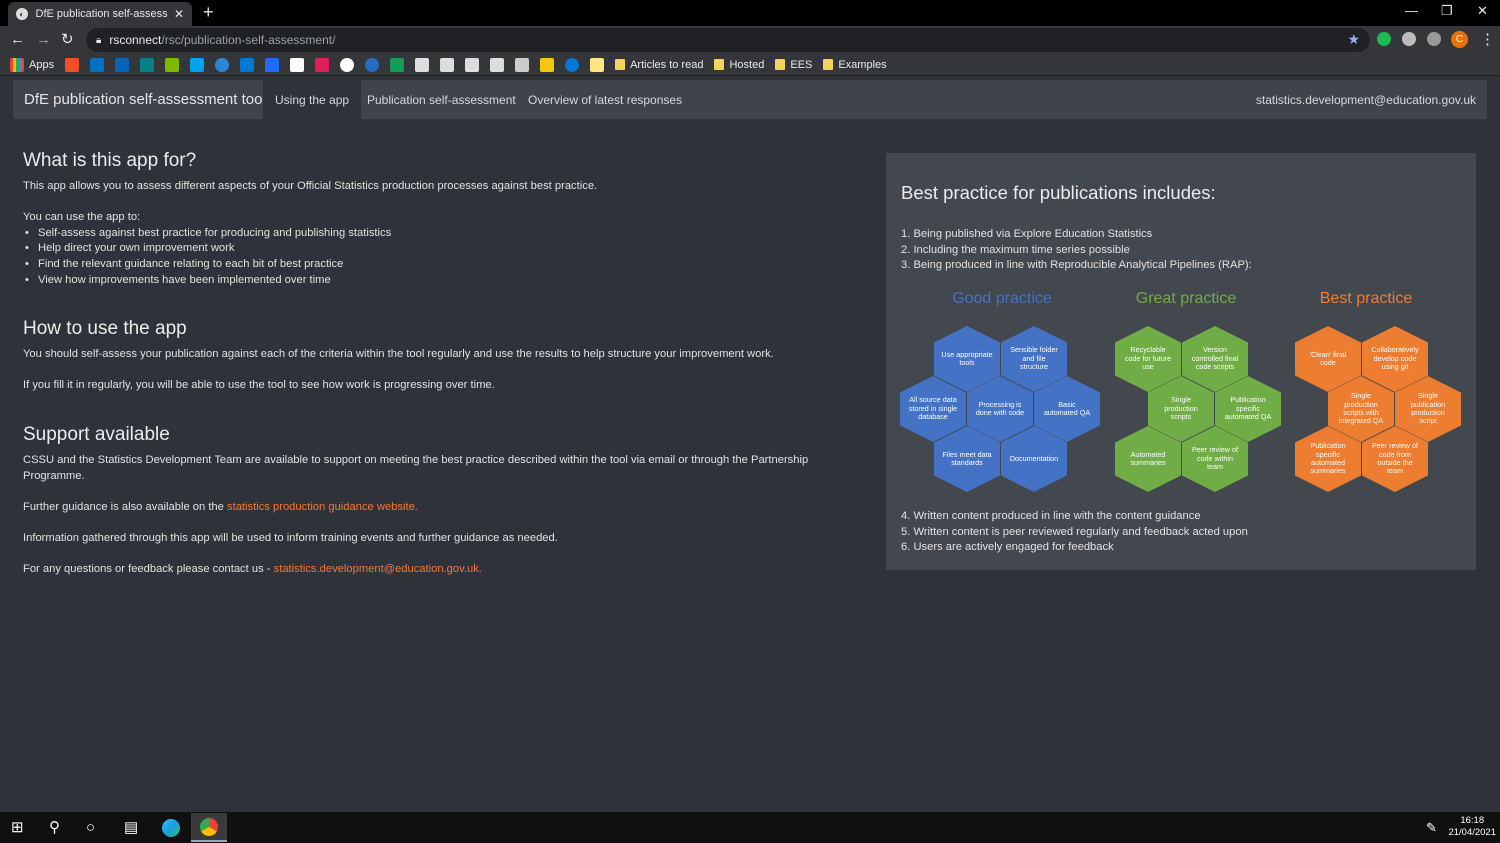 The width and height of the screenshot is (1500, 843). What do you see at coordinates (855, 65) in the screenshot?
I see `bookmark-folder-examples: Examples` at bounding box center [855, 65].